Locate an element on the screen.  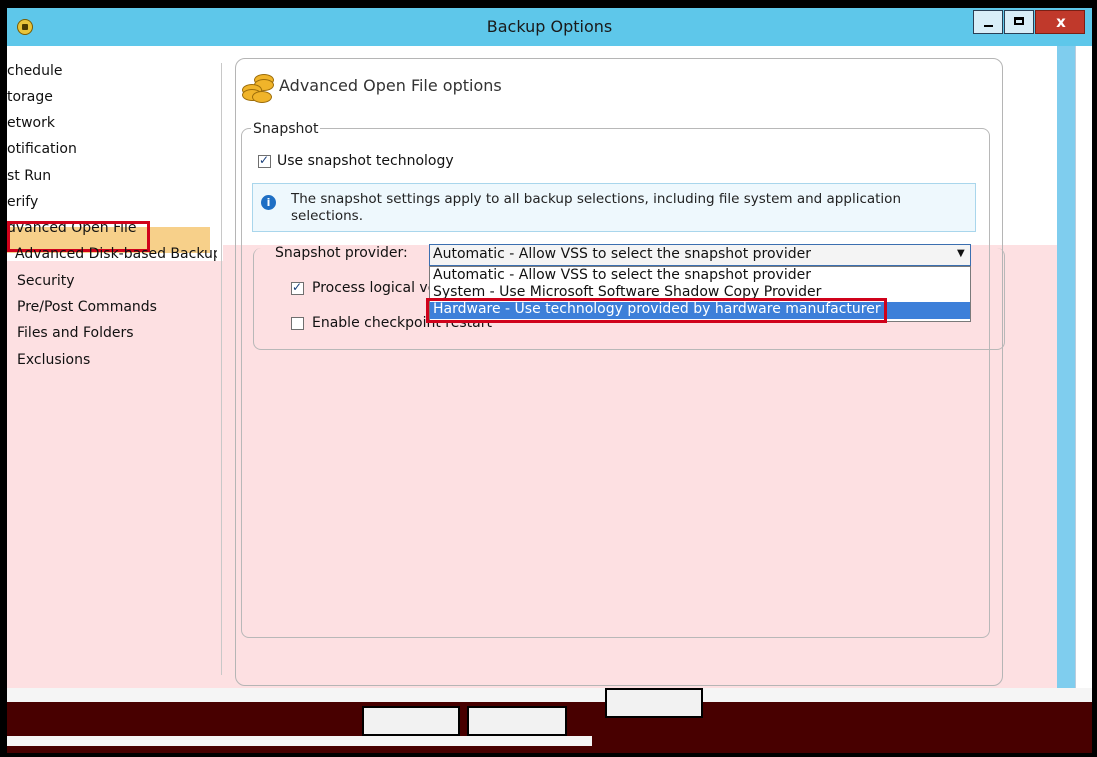
close-button: x is located at coordinates (1060, 22).